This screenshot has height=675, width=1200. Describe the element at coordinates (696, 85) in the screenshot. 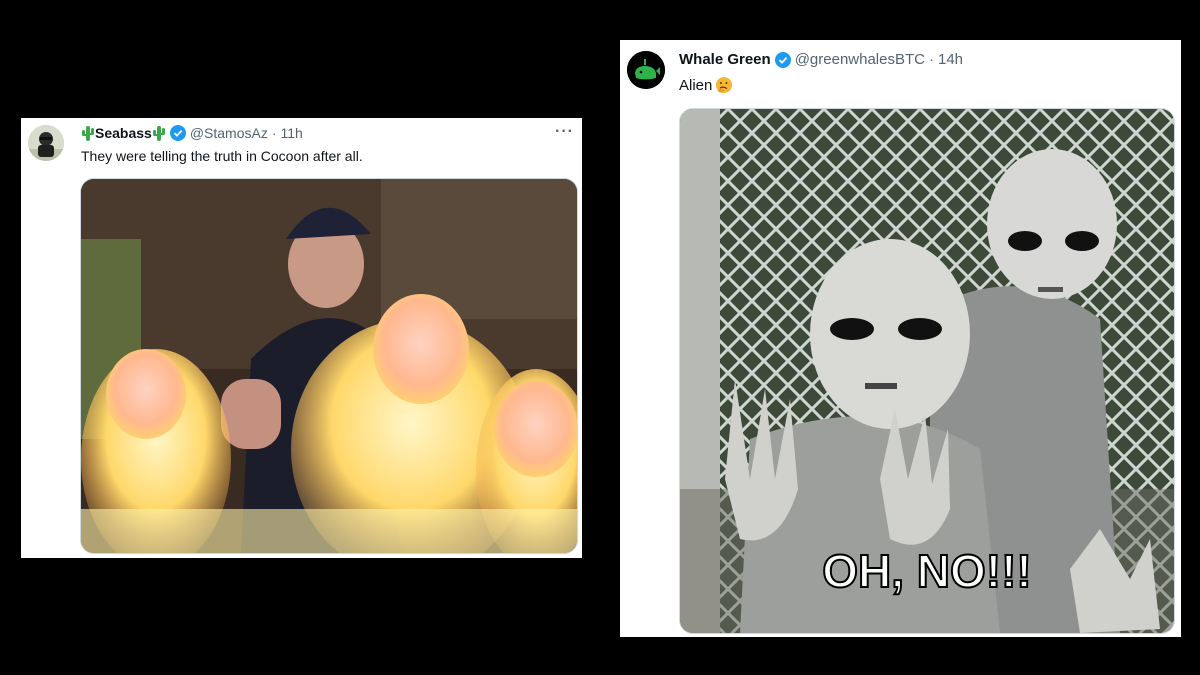

I see `tweet-text: Alien` at that location.